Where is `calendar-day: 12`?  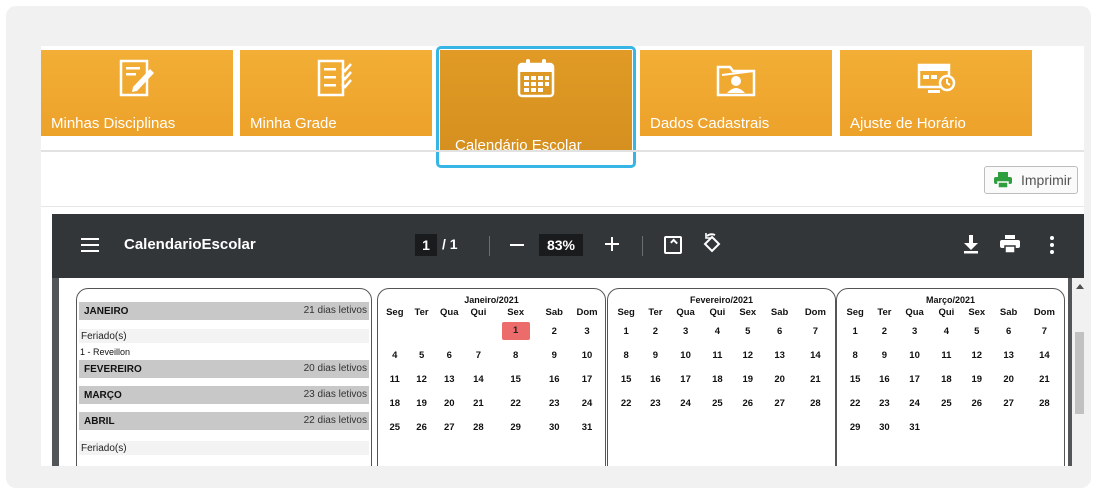 calendar-day: 12 is located at coordinates (977, 355).